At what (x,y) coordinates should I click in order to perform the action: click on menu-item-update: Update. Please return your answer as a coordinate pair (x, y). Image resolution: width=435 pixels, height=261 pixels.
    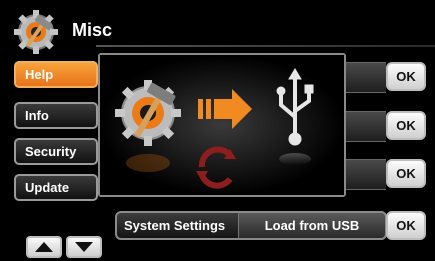
    Looking at the image, I should click on (56, 187).